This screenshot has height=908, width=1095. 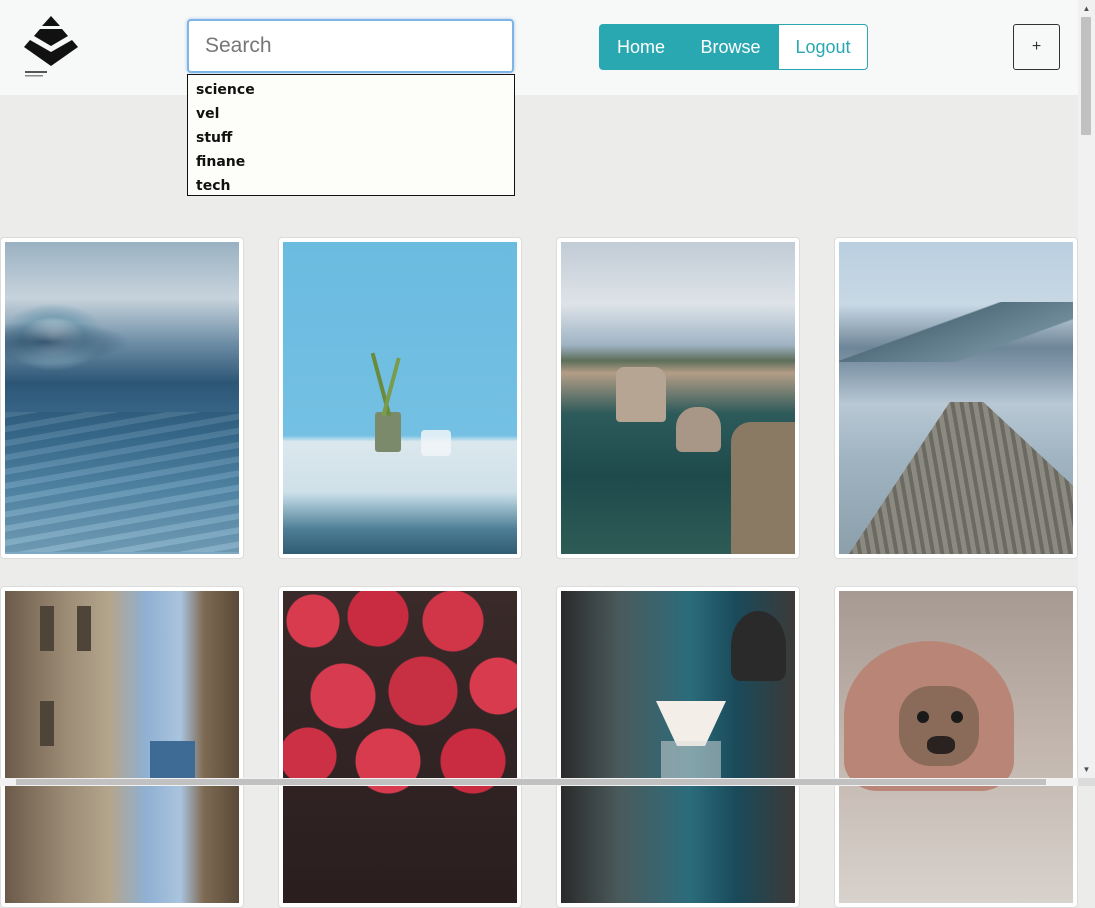 I want to click on photo-pug-blanket, so click(x=956, y=747).